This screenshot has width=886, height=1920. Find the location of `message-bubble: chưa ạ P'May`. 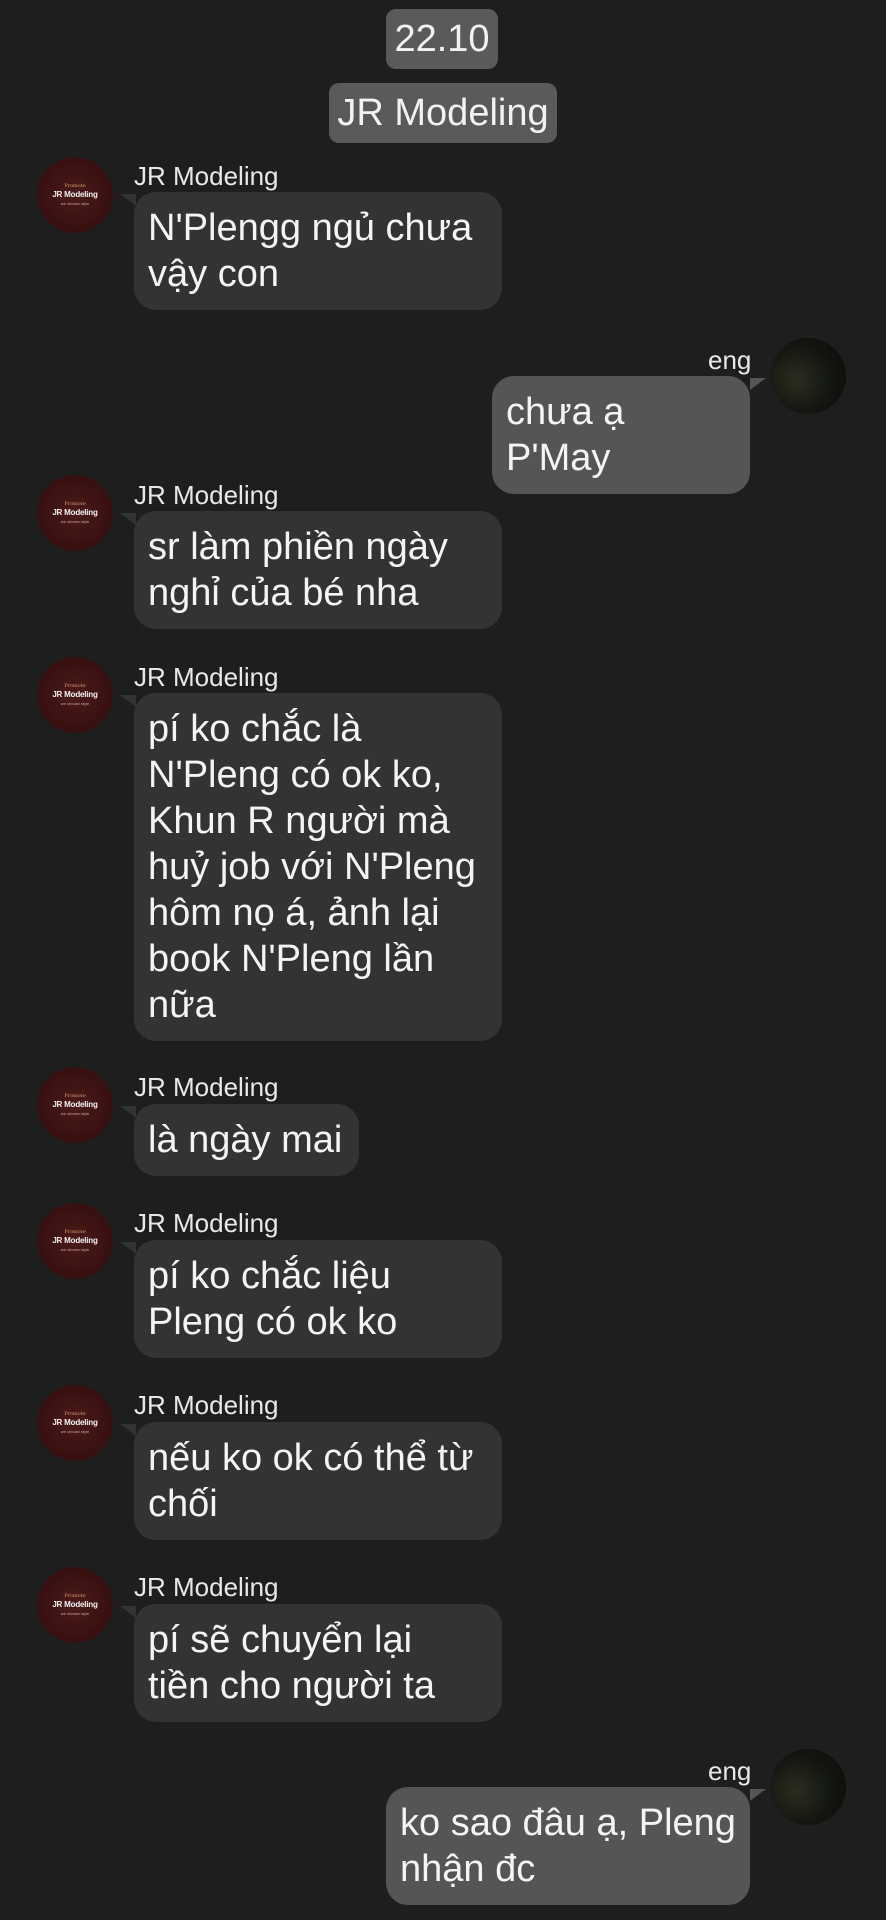

message-bubble: chưa ạ P'May is located at coordinates (621, 435).